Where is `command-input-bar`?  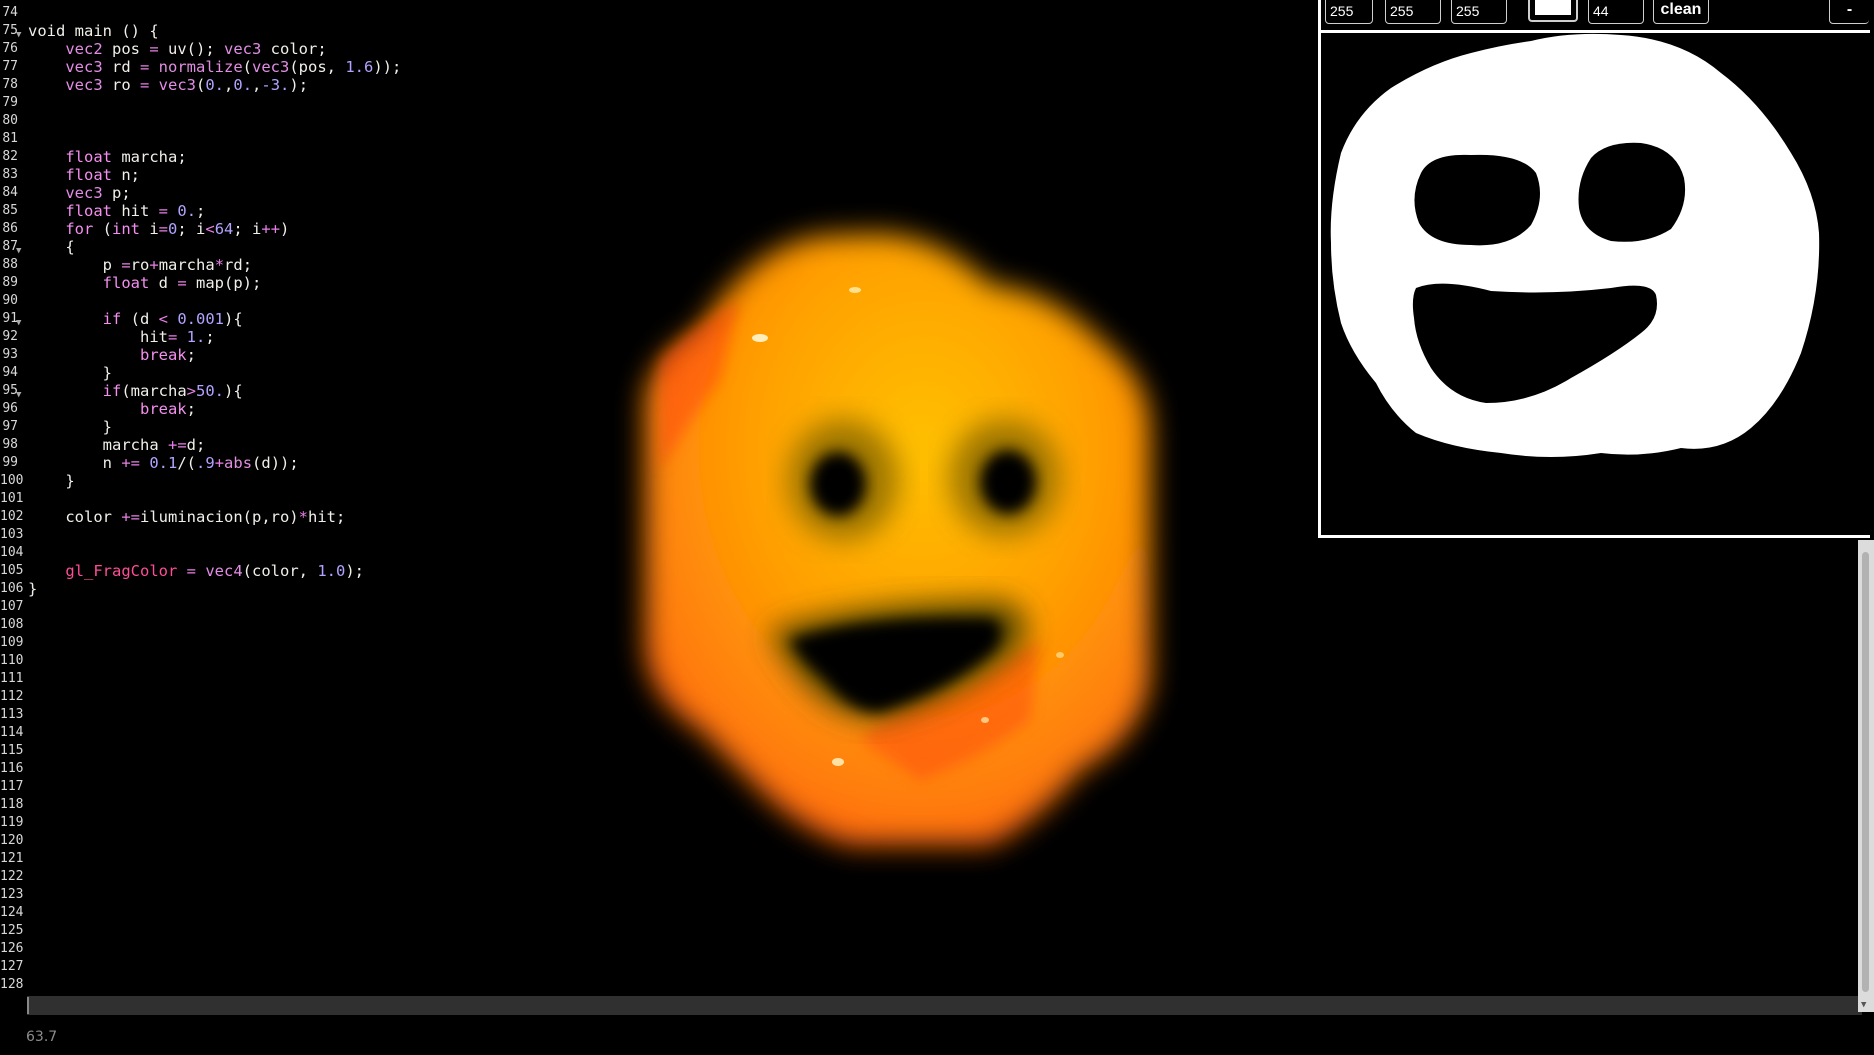
command-input-bar is located at coordinates (944, 1005).